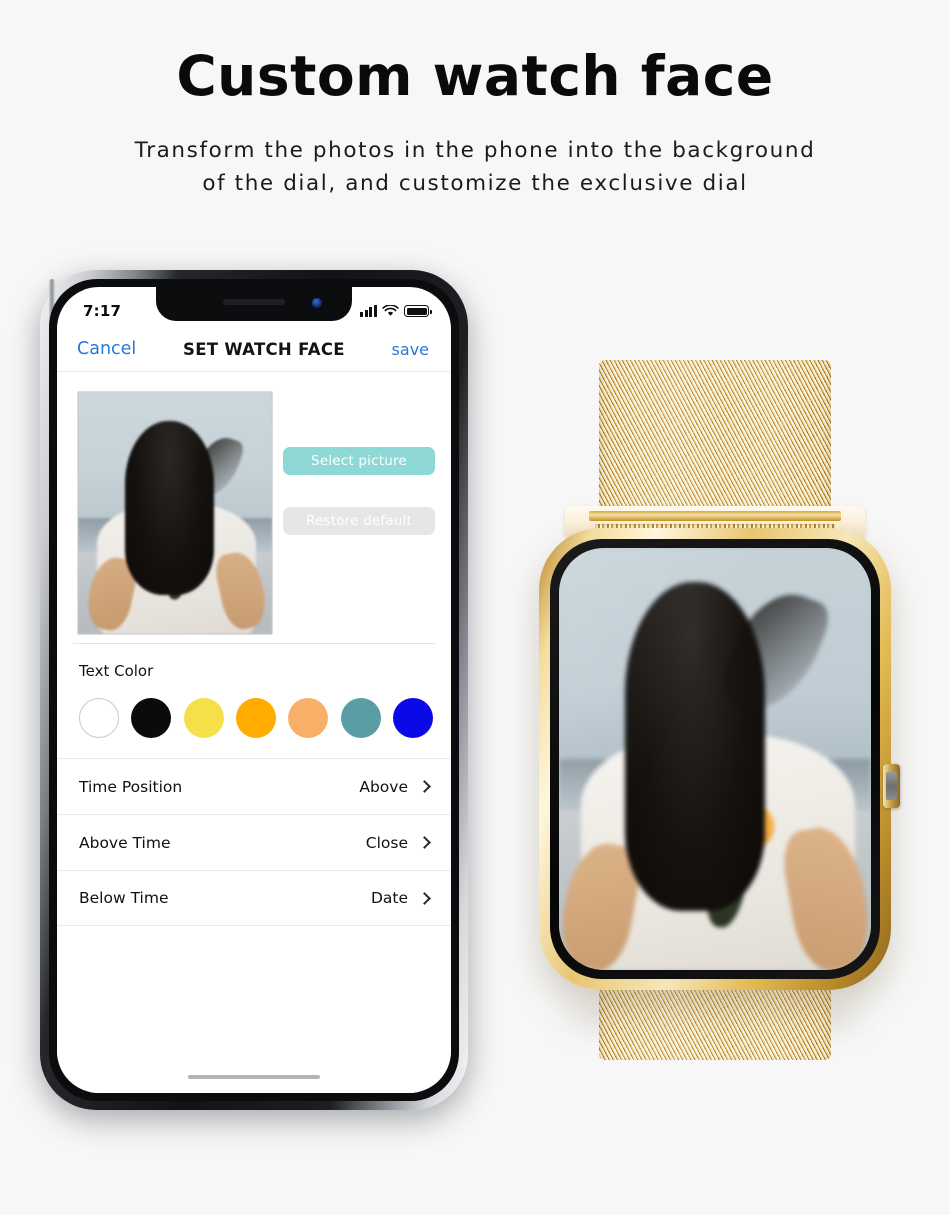  Describe the element at coordinates (99, 718) in the screenshot. I see `color-swatch-white` at that location.